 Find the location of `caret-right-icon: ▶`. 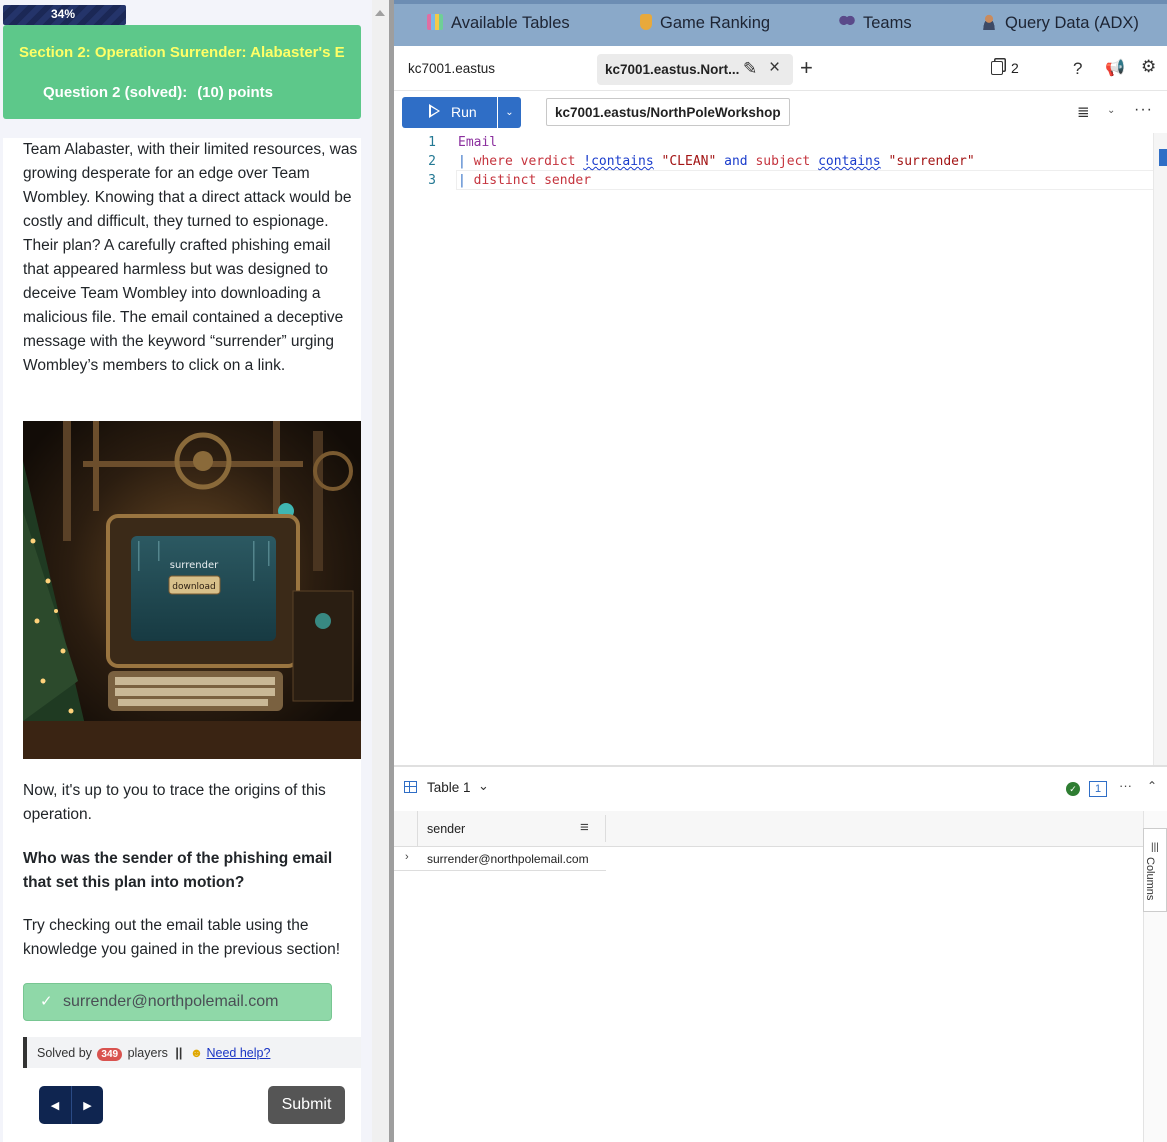

caret-right-icon: ▶ is located at coordinates (87, 1105).